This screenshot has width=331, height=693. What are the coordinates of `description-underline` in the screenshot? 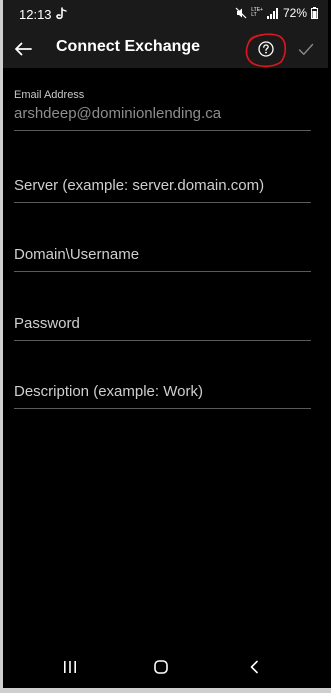 It's located at (162, 408).